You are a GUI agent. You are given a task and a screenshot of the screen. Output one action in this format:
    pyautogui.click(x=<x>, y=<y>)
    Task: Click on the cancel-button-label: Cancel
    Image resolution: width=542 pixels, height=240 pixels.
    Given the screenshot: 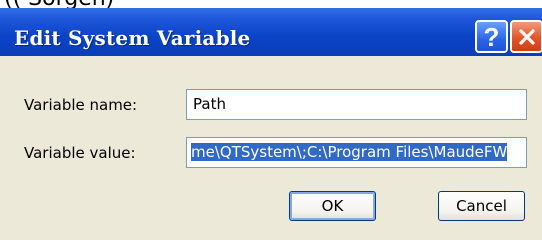 What is the action you would take?
    pyautogui.click(x=481, y=206)
    